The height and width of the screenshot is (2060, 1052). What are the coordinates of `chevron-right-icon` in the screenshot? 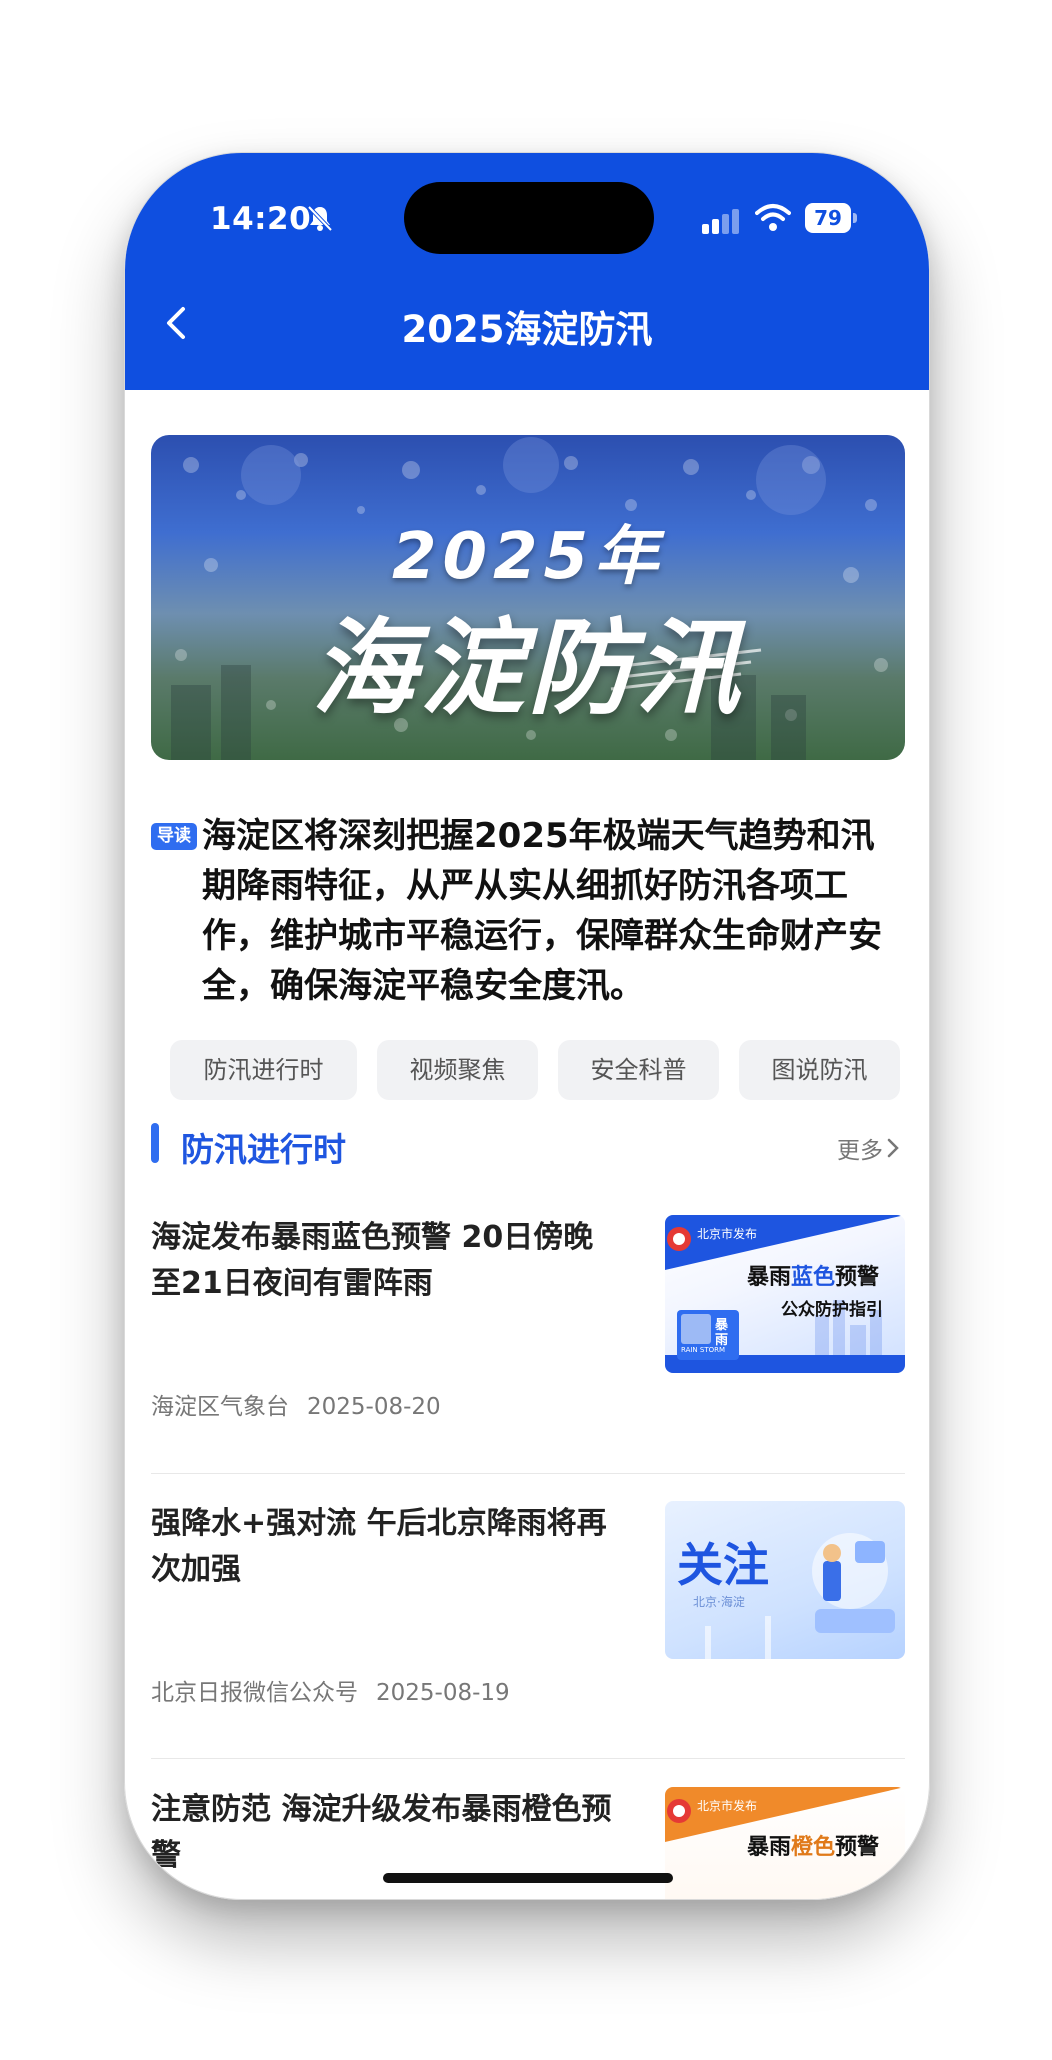 It's located at (893, 1148).